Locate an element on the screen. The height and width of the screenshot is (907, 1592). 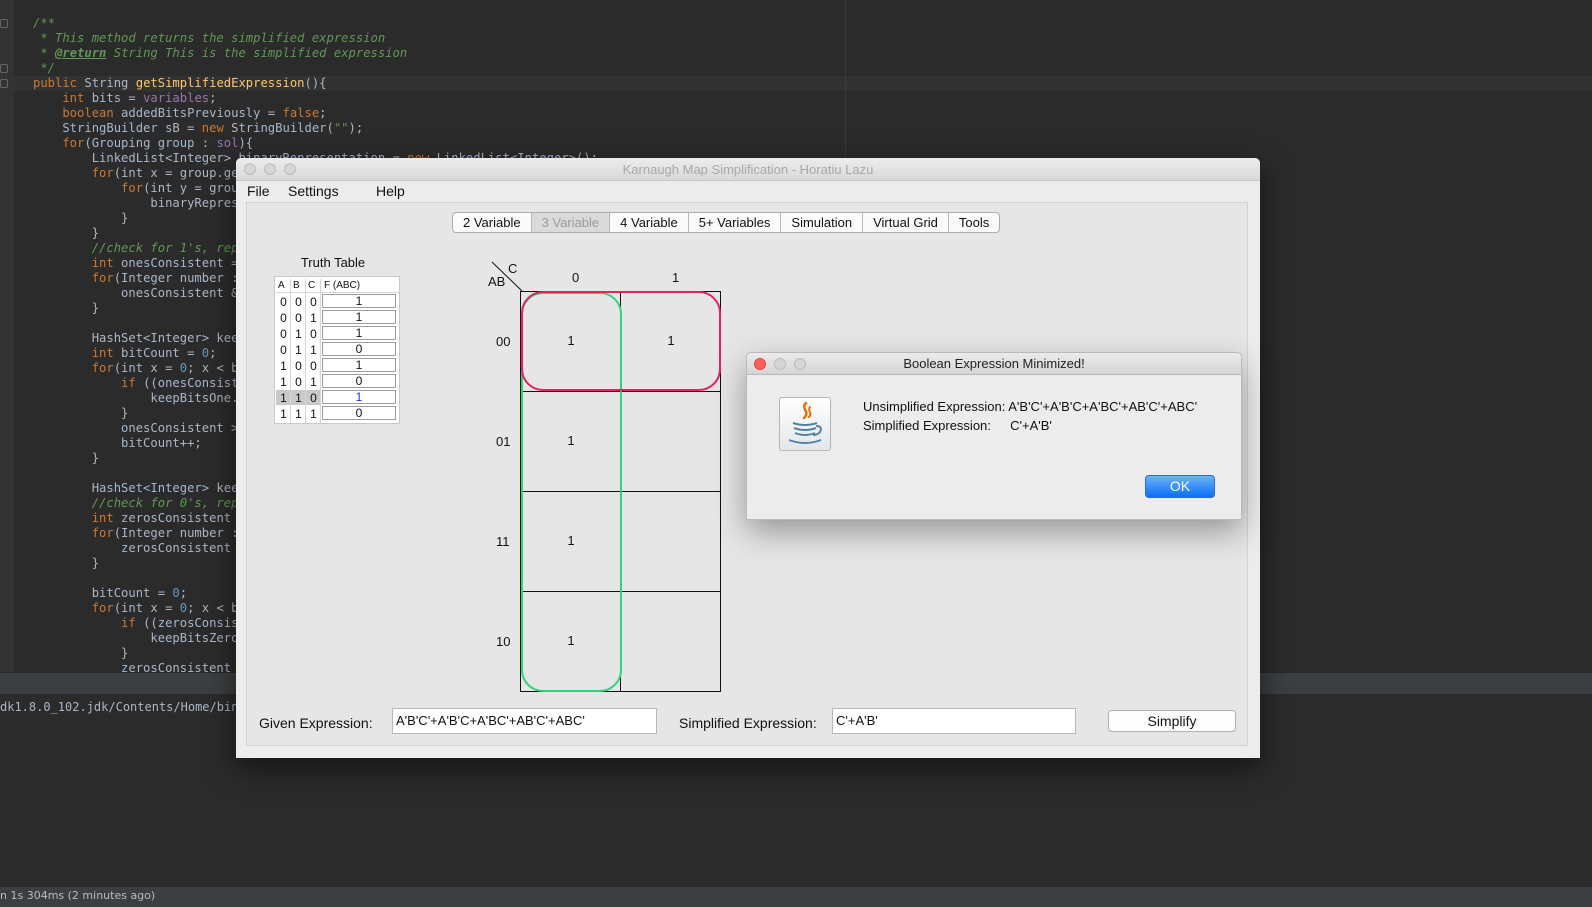
code-token: onesConsistent &= is located at coordinates (139, 293).